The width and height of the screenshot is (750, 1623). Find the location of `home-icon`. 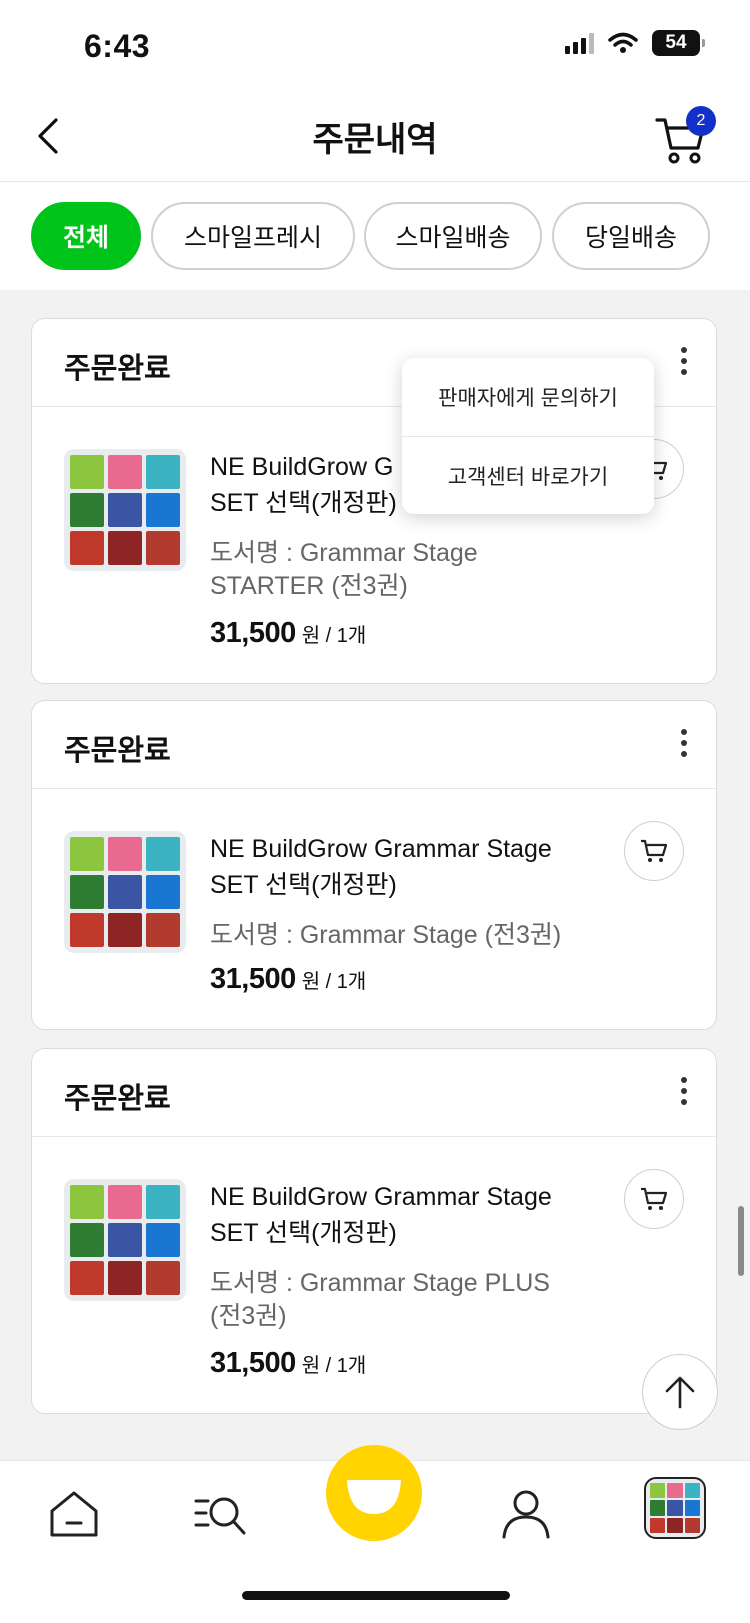

home-icon is located at coordinates (74, 1513).